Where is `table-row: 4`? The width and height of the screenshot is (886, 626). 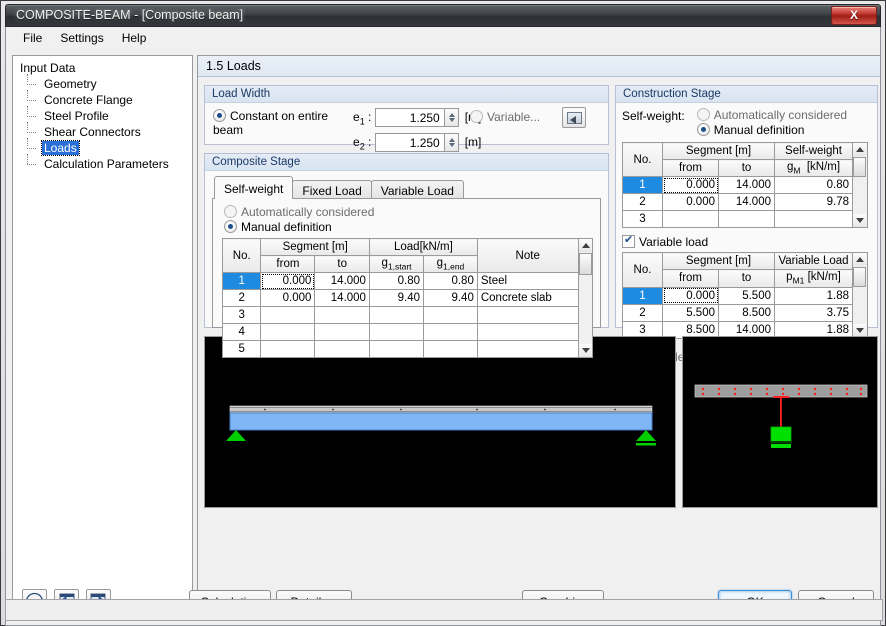
table-row: 4 is located at coordinates (400, 332).